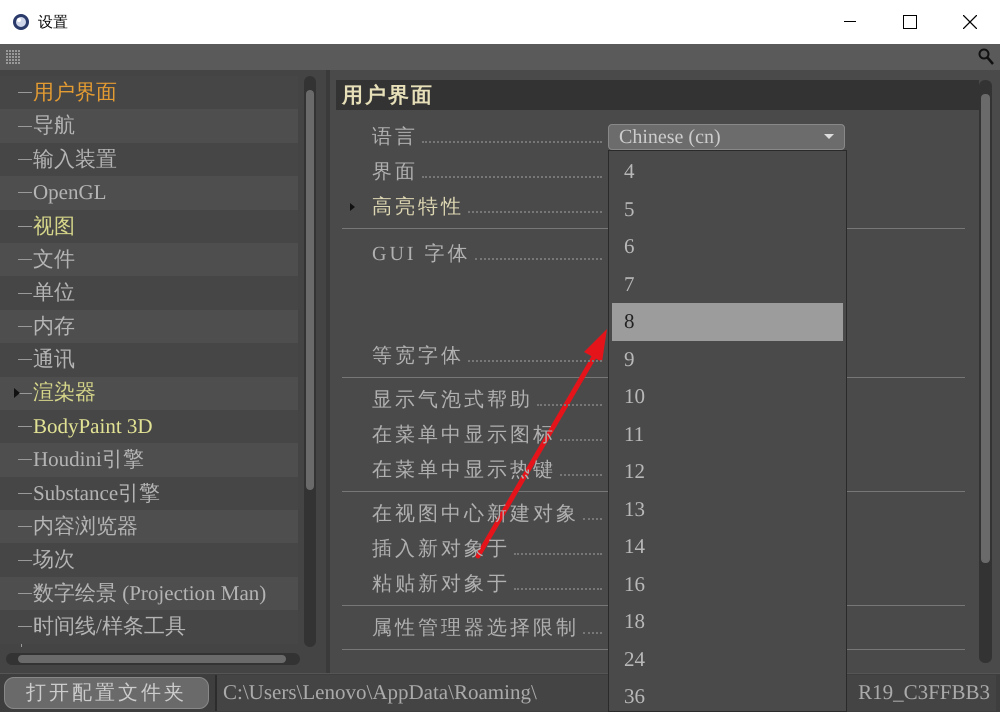 The image size is (1000, 712). What do you see at coordinates (149, 327) in the screenshot?
I see `tree-item: 内存` at bounding box center [149, 327].